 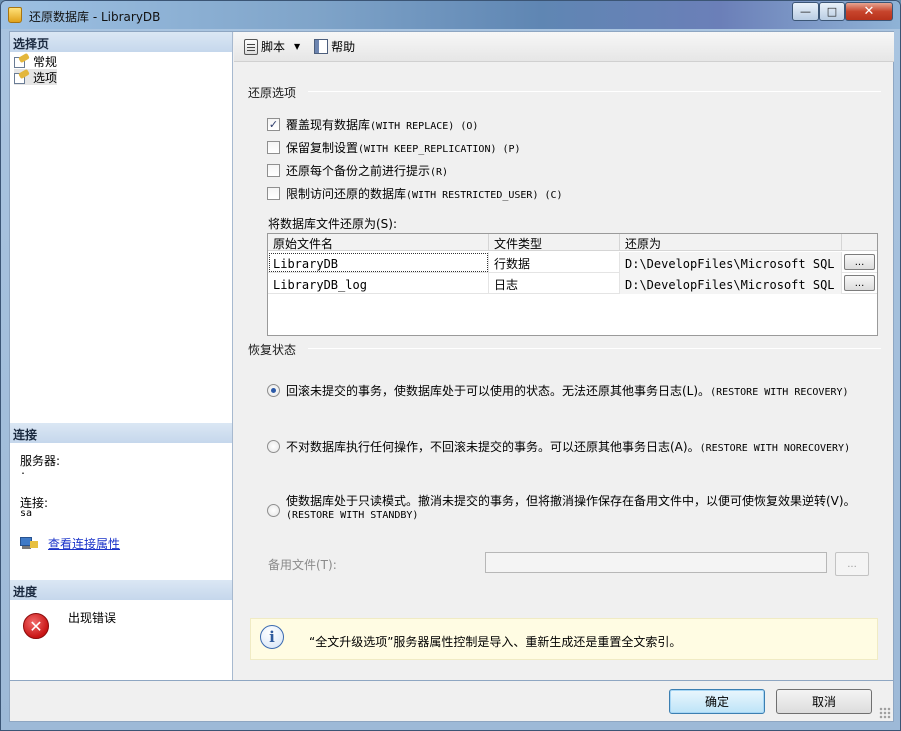 What do you see at coordinates (272, 637) in the screenshot?
I see `info-icon: i` at bounding box center [272, 637].